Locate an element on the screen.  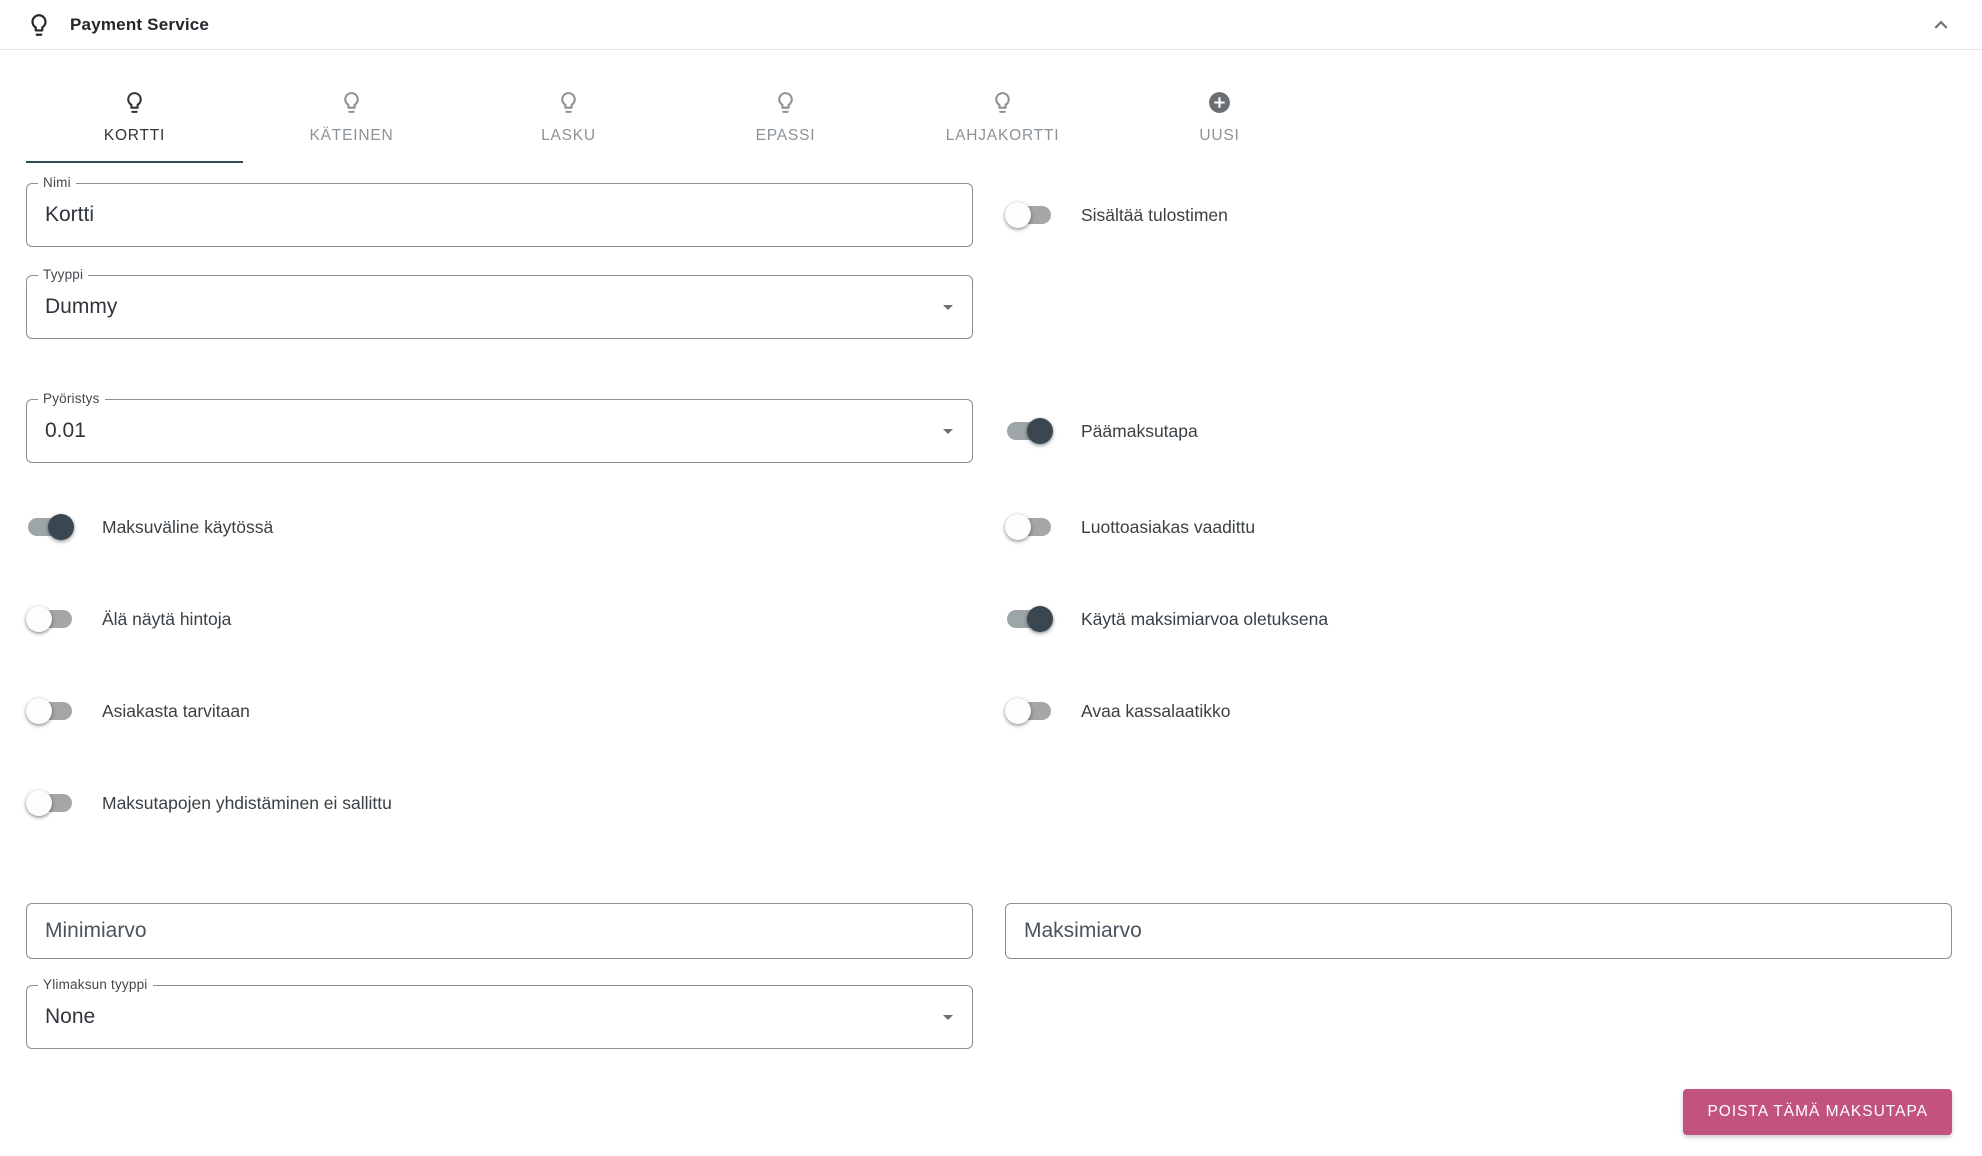
toggle-label: Maksutapojen yhdistäminen ei sallittu is located at coordinates (247, 802).